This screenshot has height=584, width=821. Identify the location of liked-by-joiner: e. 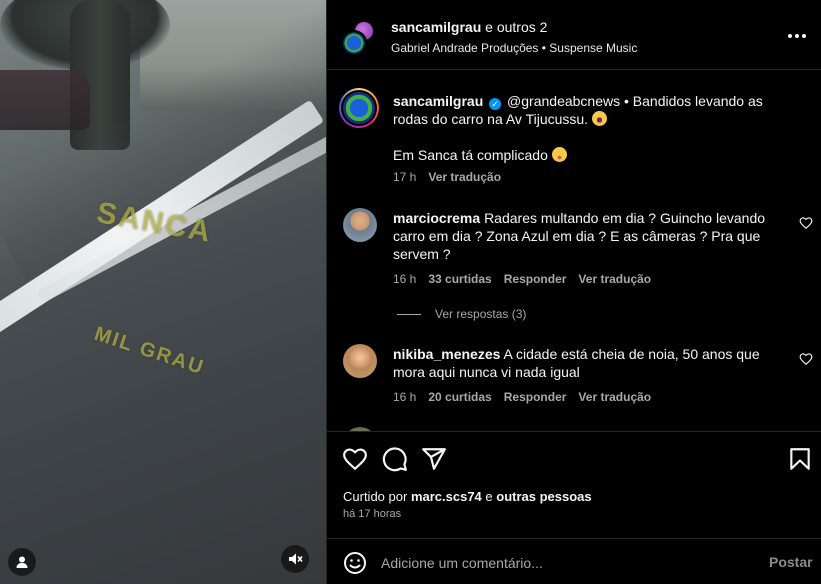
(489, 496).